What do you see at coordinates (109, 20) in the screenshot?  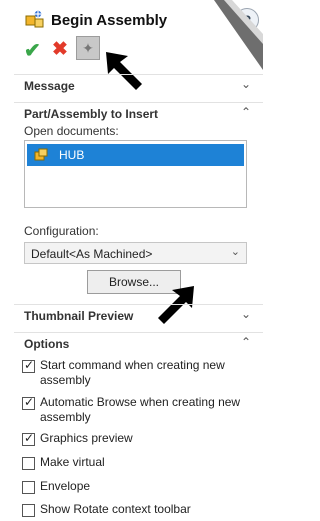 I see `page-title: Begin Assembly` at bounding box center [109, 20].